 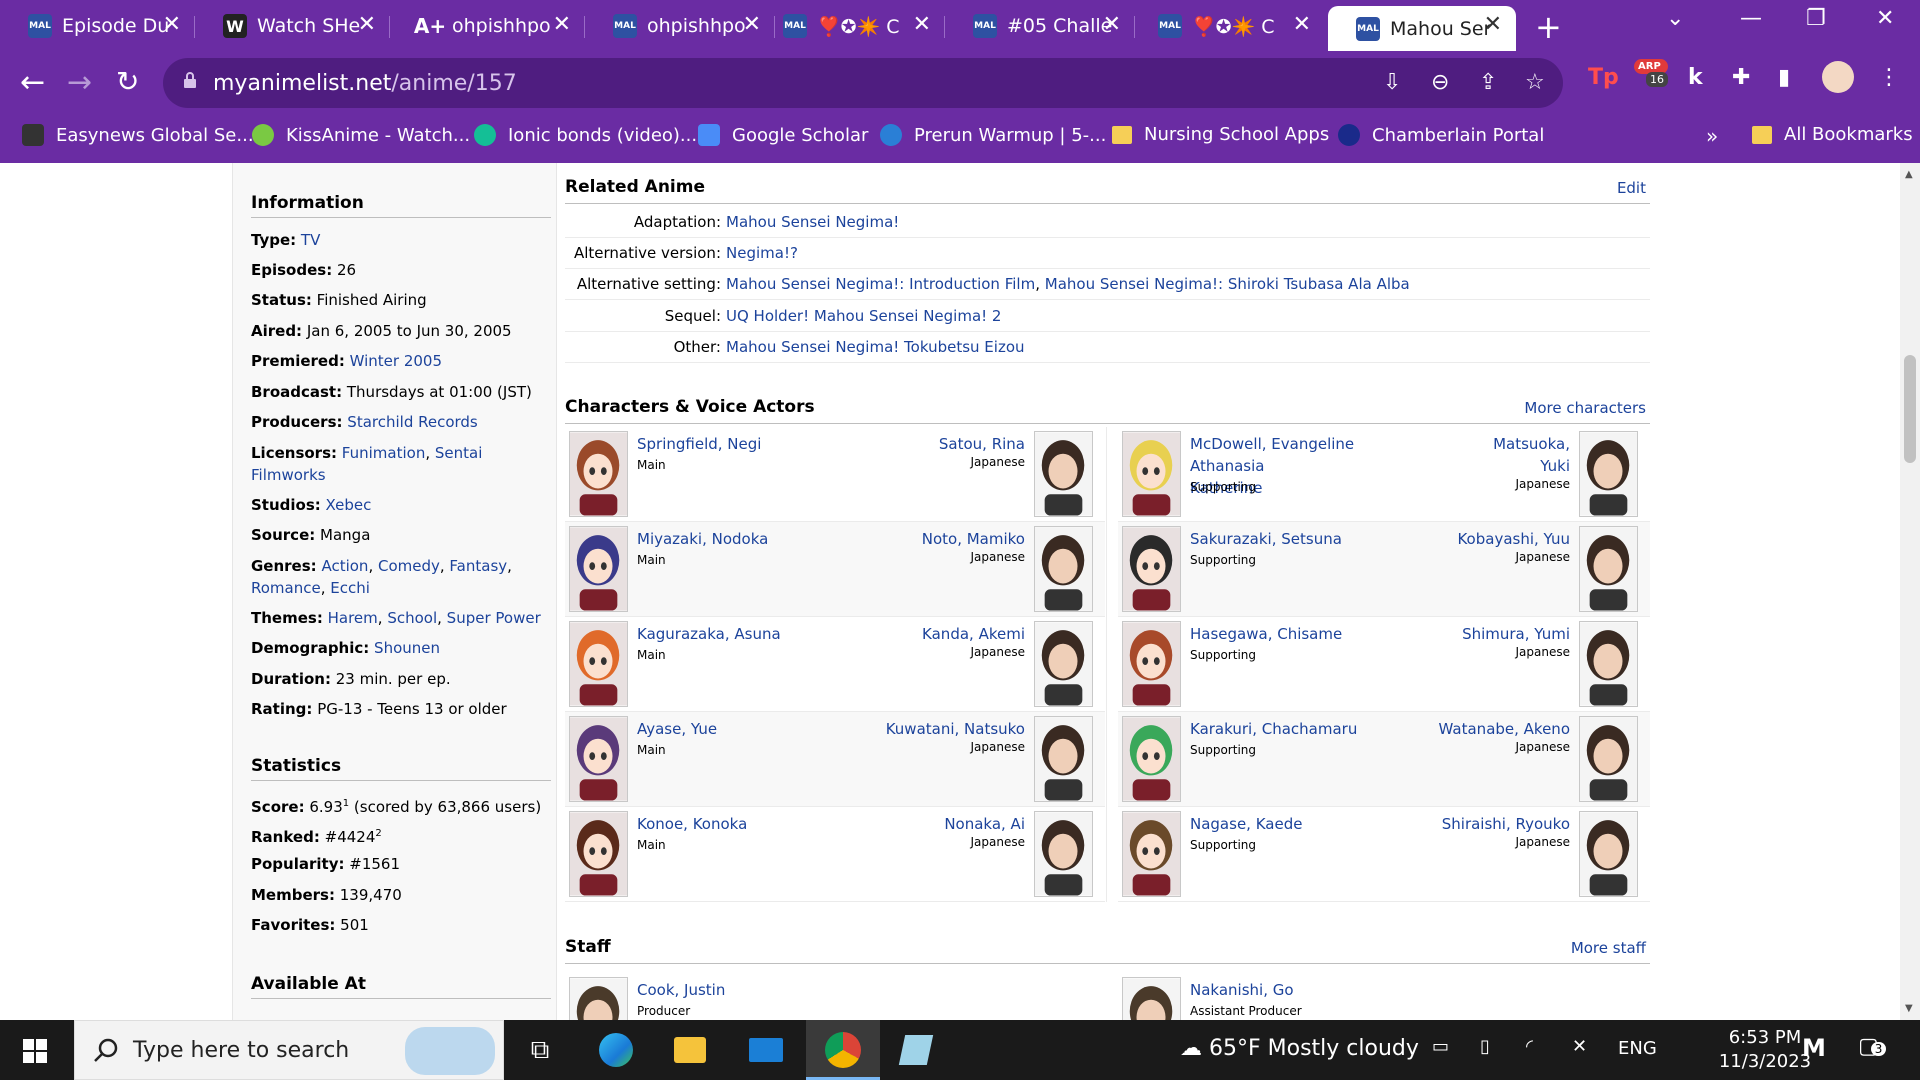 What do you see at coordinates (350, 588) in the screenshot?
I see `genre-link: Ecchi` at bounding box center [350, 588].